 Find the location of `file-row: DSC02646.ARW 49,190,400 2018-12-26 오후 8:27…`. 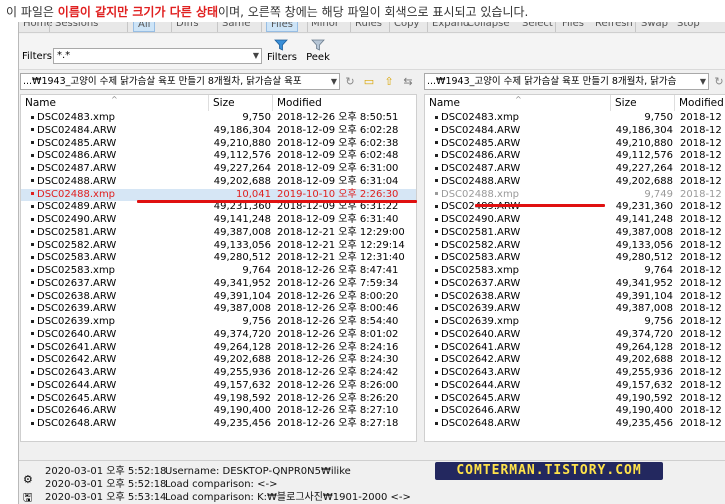

file-row: DSC02646.ARW 49,190,400 2018-12-26 오후 8:27… is located at coordinates (218, 411).